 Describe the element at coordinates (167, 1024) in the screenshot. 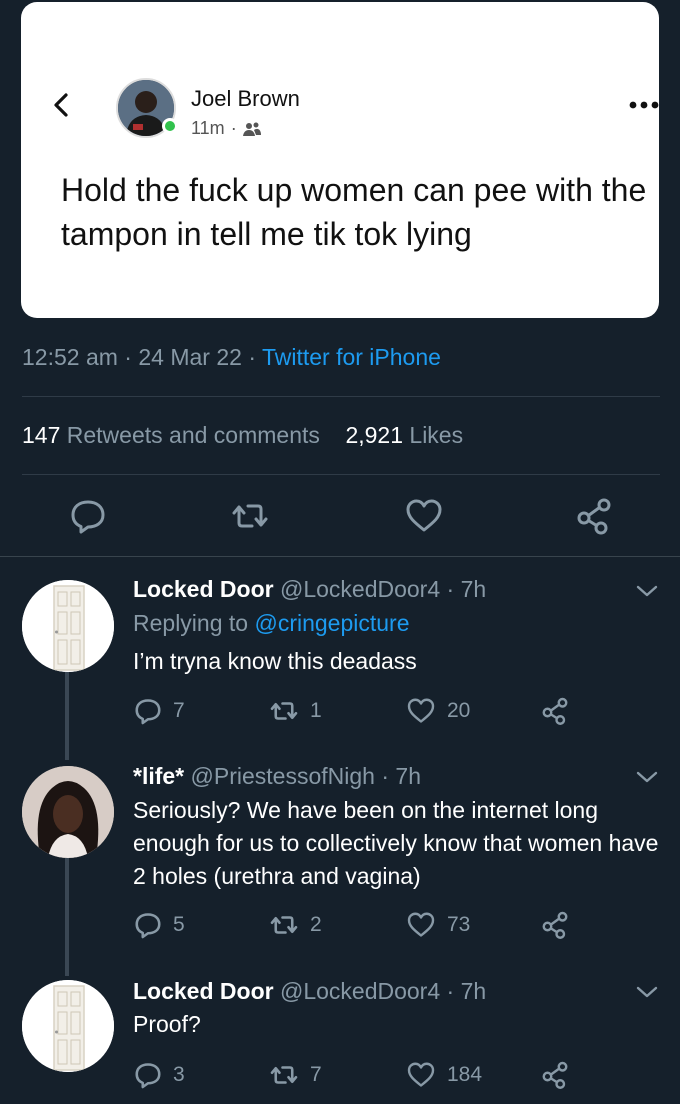

I see `reply-text: Proof?` at that location.